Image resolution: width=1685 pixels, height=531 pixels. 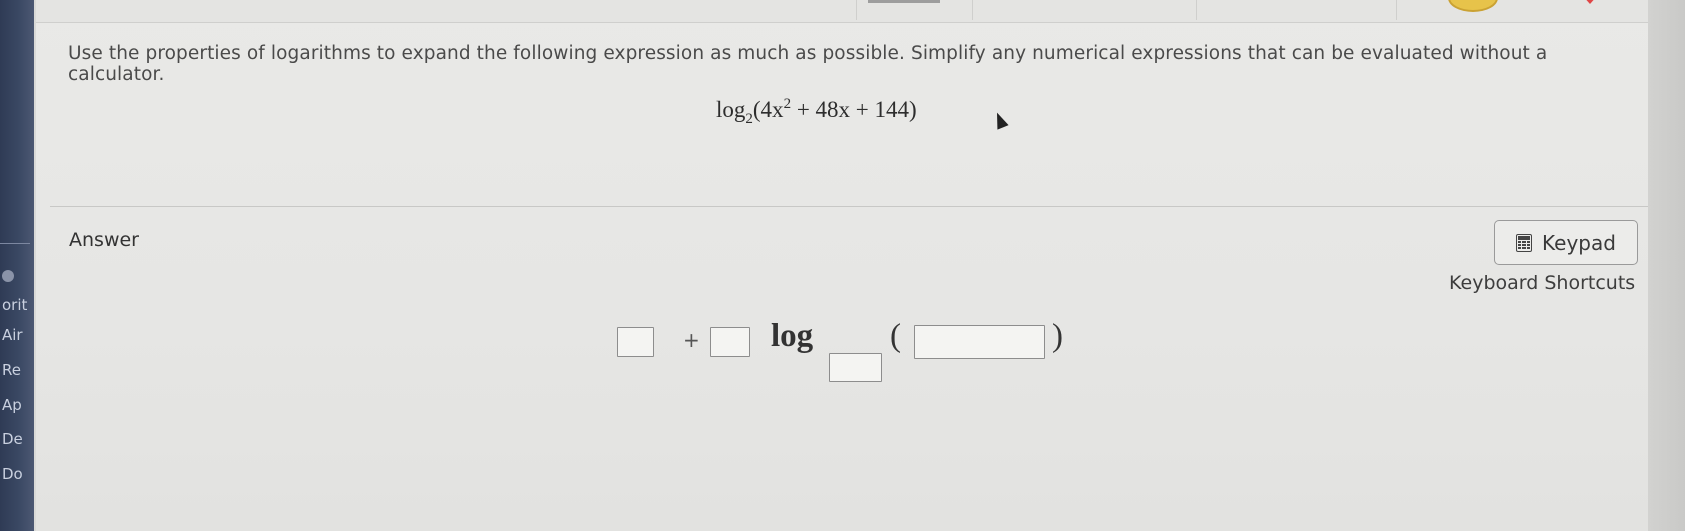 I want to click on constant-input-box, so click(x=635, y=342).